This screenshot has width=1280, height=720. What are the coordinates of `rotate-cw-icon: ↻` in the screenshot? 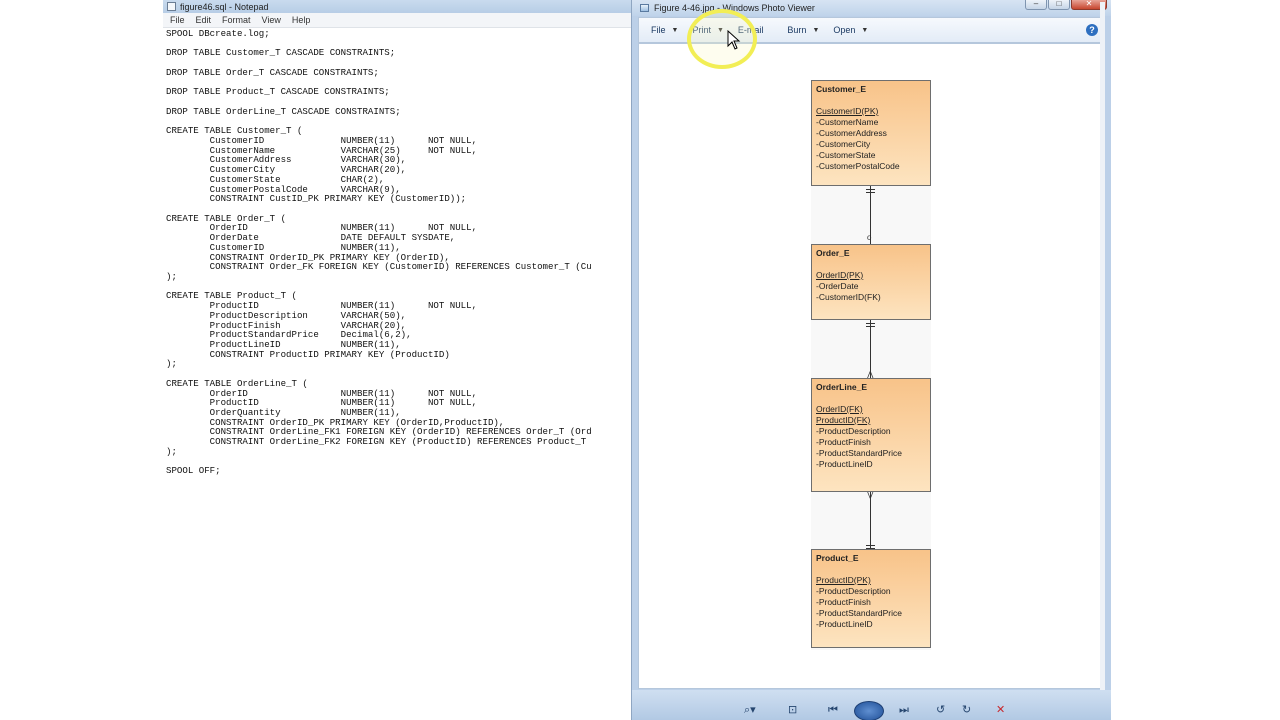 It's located at (966, 710).